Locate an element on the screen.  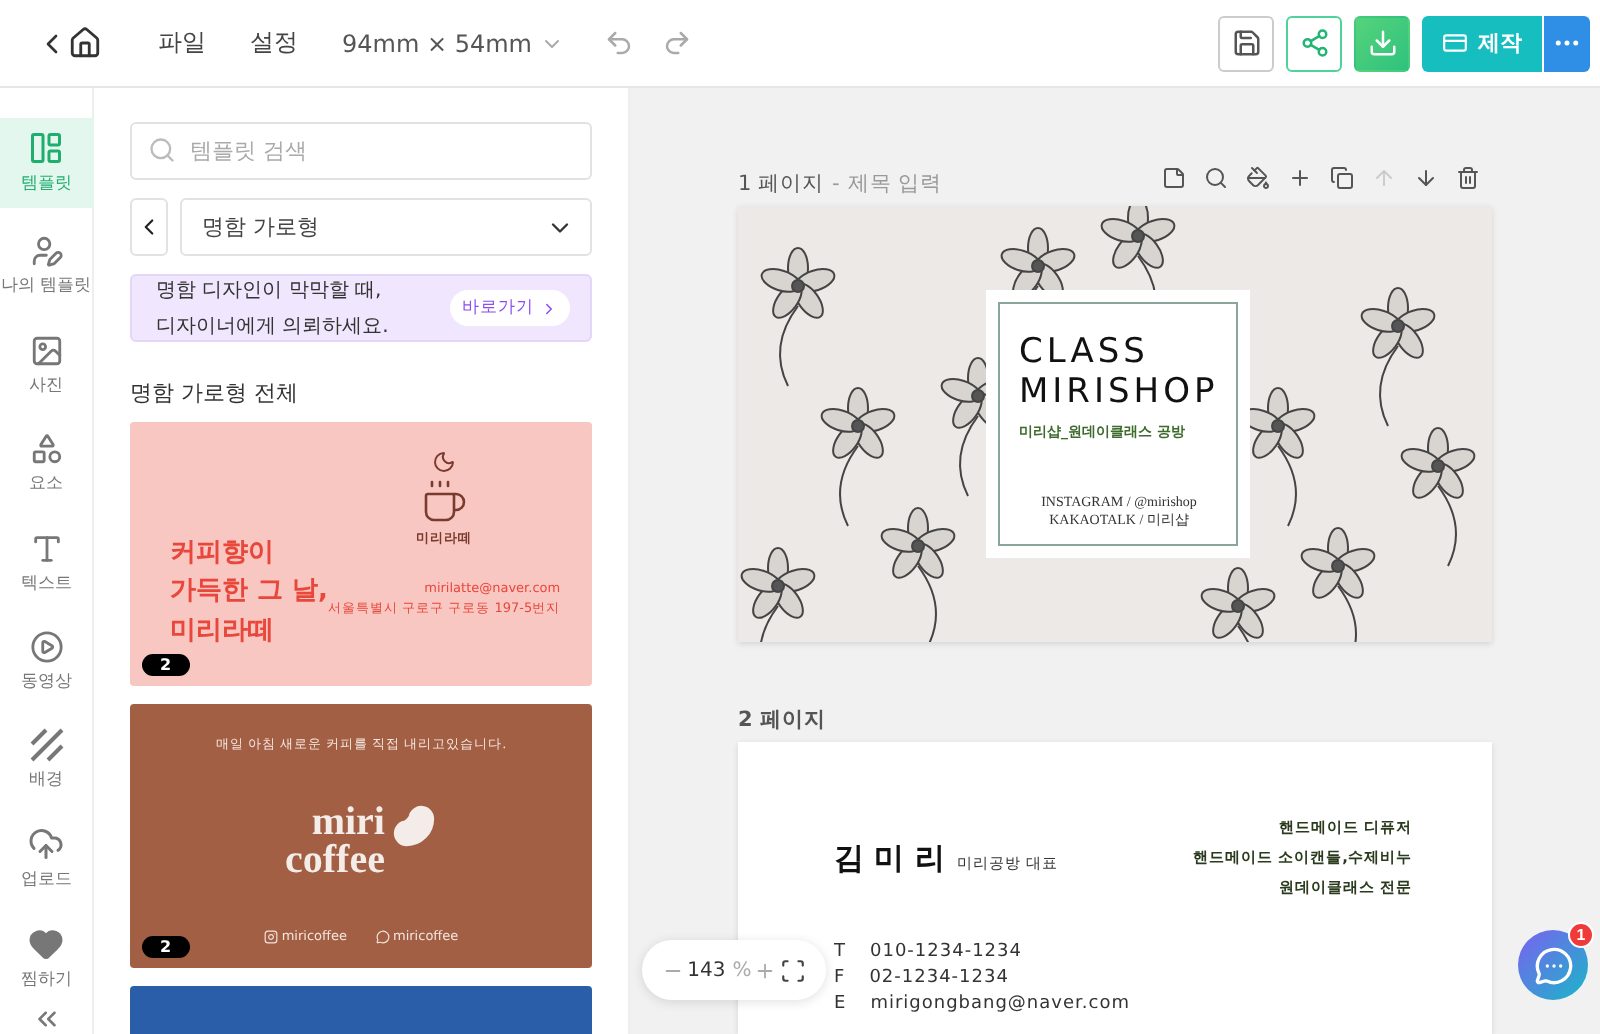
search-button is located at coordinates (1216, 178).